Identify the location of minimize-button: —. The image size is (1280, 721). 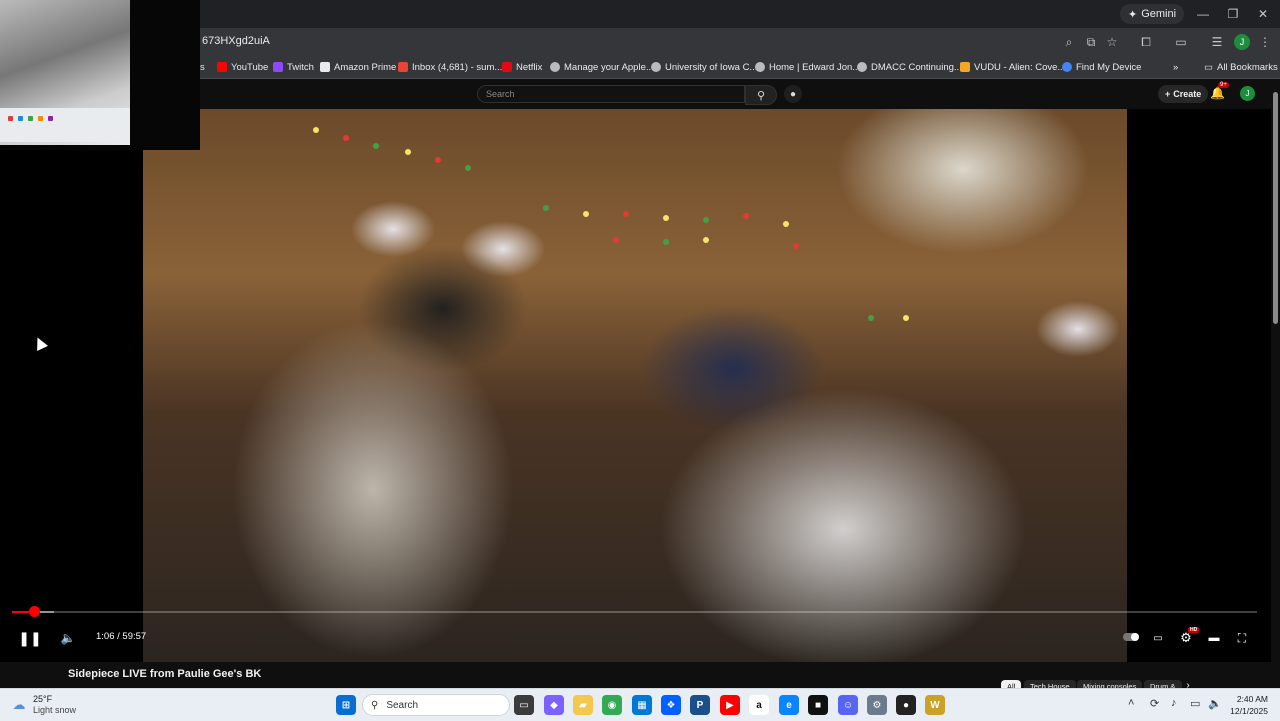
(1203, 14).